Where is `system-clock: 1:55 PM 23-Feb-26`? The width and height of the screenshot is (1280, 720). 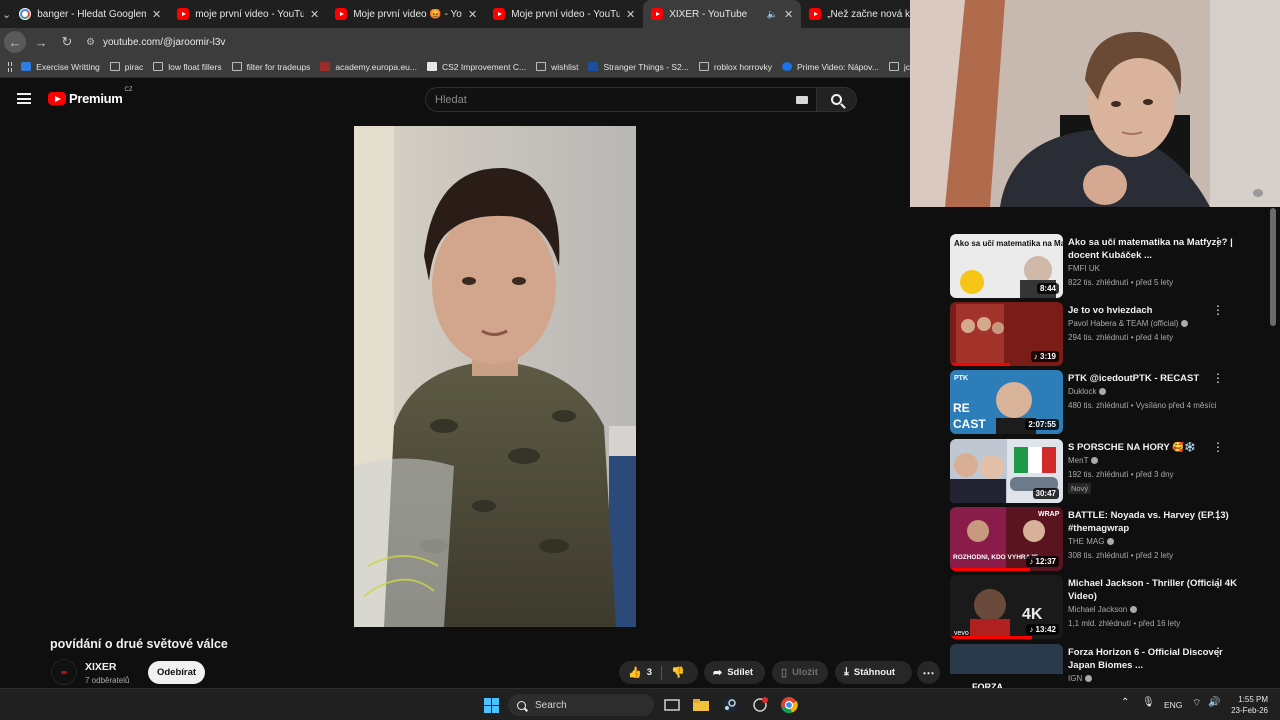 system-clock: 1:55 PM 23-Feb-26 is located at coordinates (1246, 705).